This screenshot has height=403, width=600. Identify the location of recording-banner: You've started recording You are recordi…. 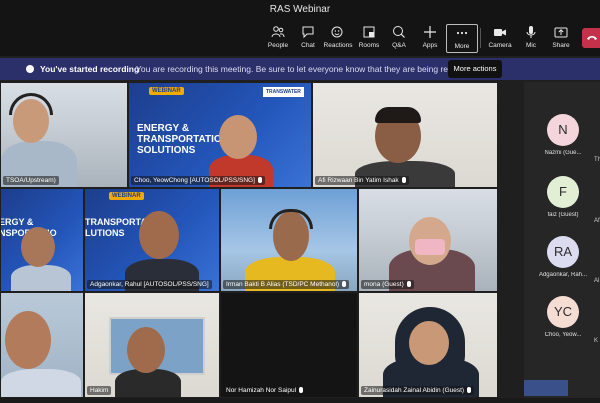
(300, 69).